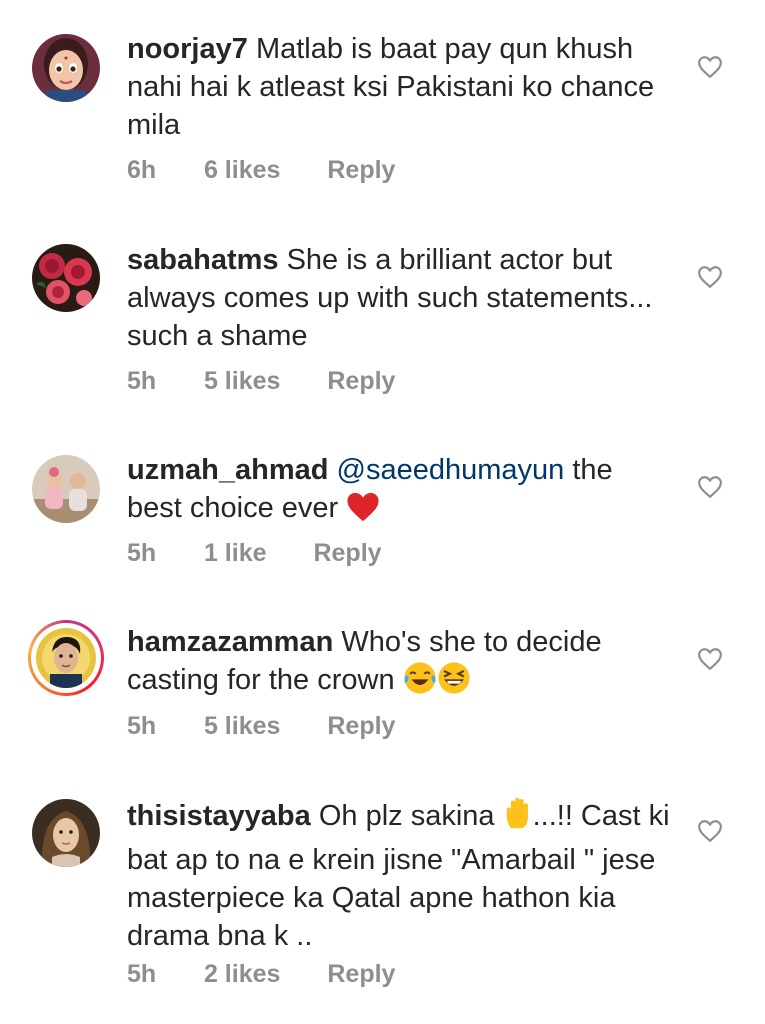 Image resolution: width=765 pixels, height=1024 pixels. I want to click on woman-portrait-avatar-icon, so click(66, 833).